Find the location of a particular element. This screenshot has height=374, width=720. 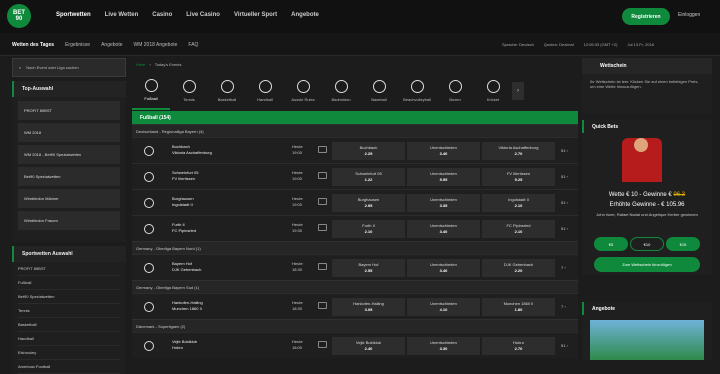

tab-kricket: Kricket is located at coordinates (493, 90).